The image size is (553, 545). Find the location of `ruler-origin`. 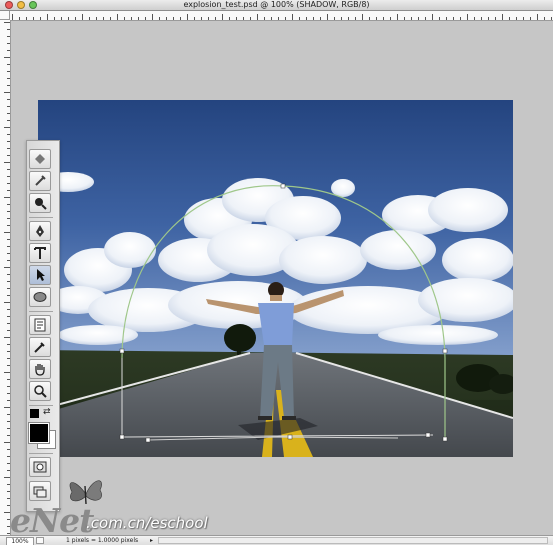

ruler-origin is located at coordinates (5, 15).